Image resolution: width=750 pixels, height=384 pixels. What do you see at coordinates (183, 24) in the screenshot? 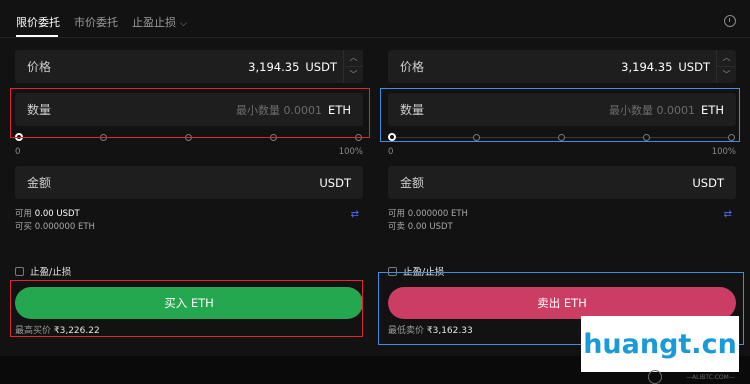
I see `chevron-down-icon: ⌵` at bounding box center [183, 24].